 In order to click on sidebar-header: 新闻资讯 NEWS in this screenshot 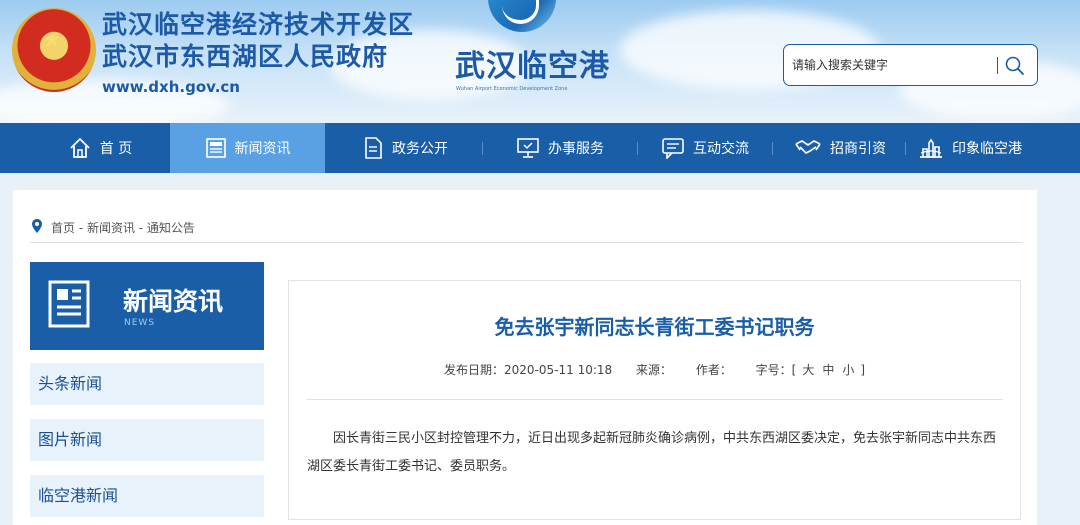, I will do `click(147, 306)`.